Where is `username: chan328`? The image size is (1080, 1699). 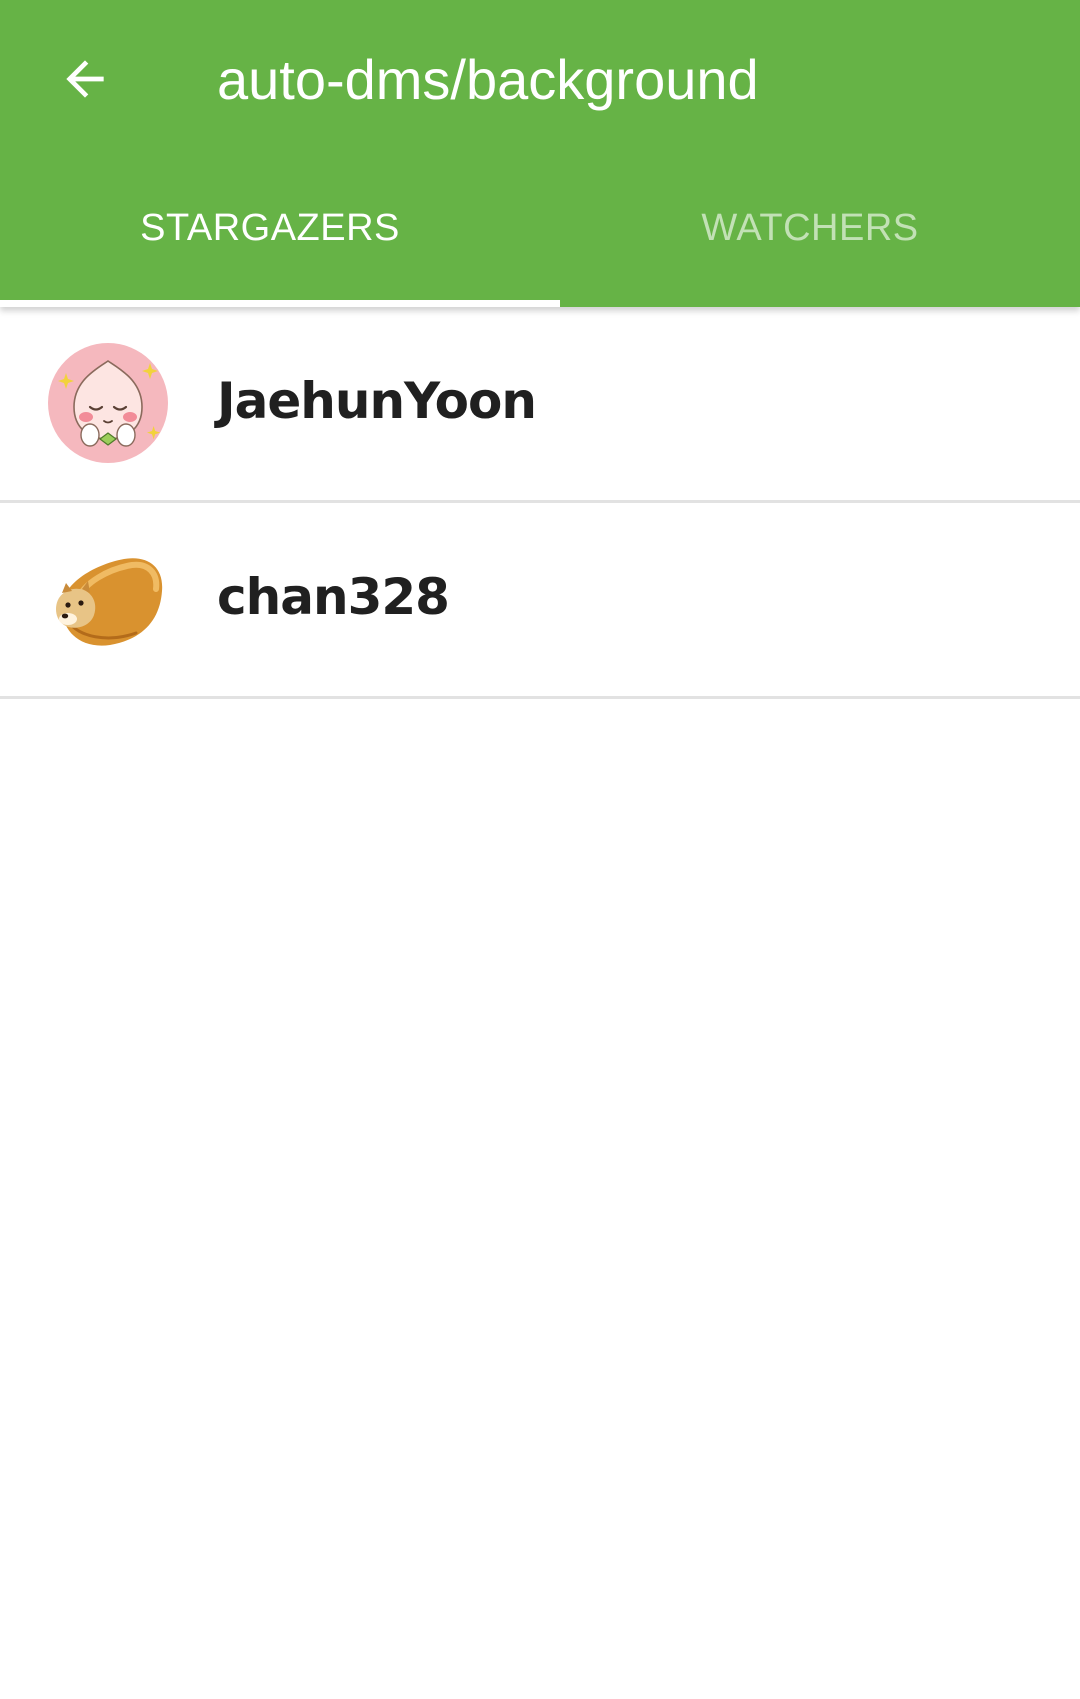
username: chan328 is located at coordinates (333, 597).